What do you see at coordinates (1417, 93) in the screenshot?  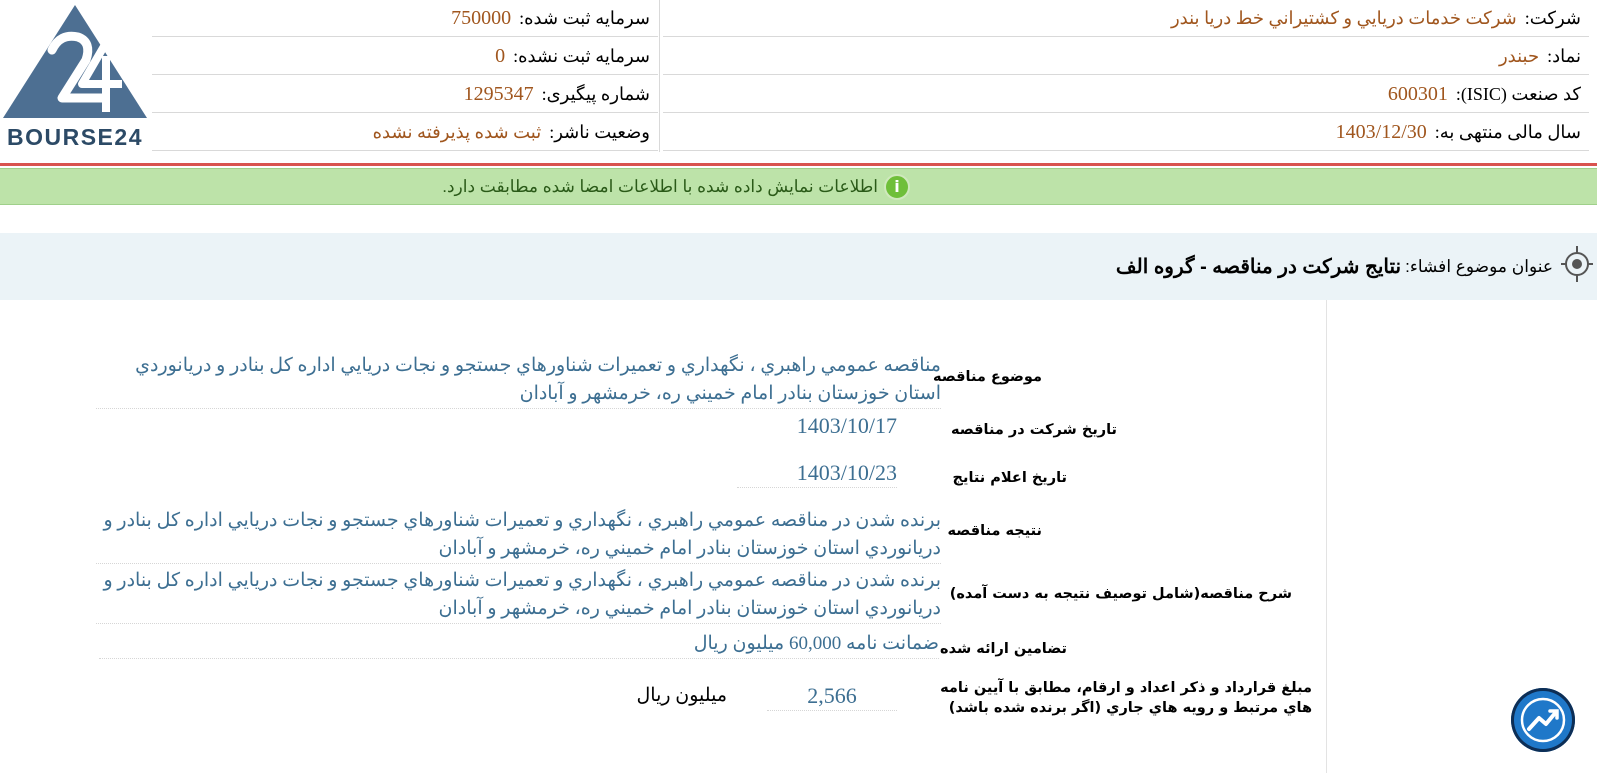 I see `isic-value: 600301` at bounding box center [1417, 93].